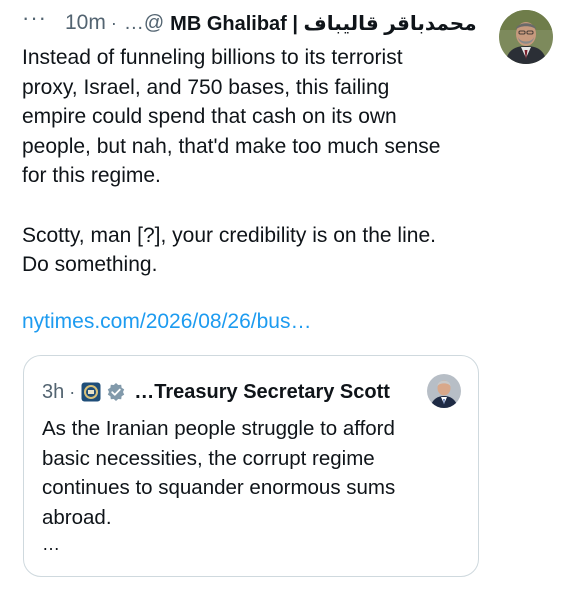  What do you see at coordinates (444, 391) in the screenshot?
I see `quoted-avatar` at bounding box center [444, 391].